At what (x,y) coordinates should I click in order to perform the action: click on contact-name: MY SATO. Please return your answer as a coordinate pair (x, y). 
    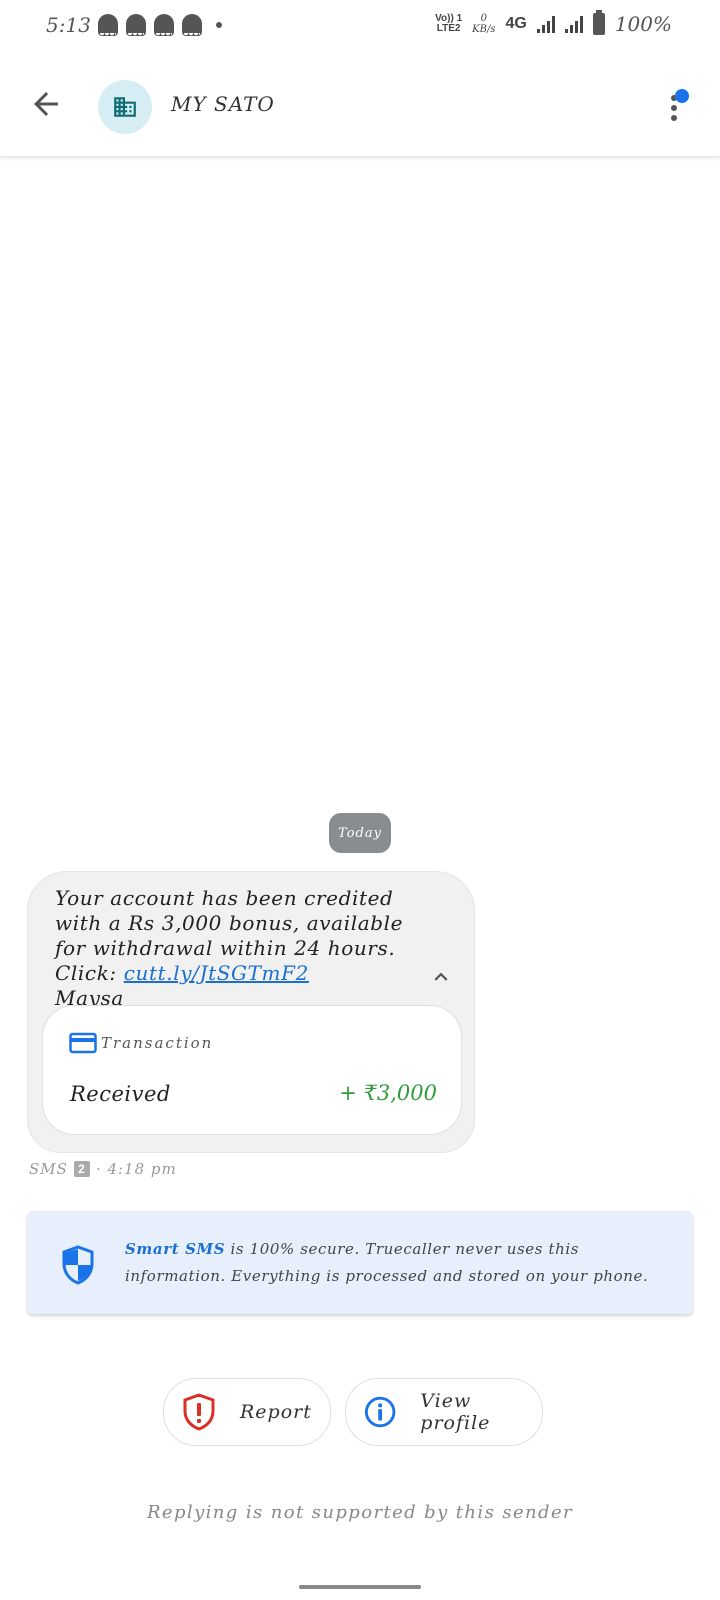
    Looking at the image, I should click on (223, 104).